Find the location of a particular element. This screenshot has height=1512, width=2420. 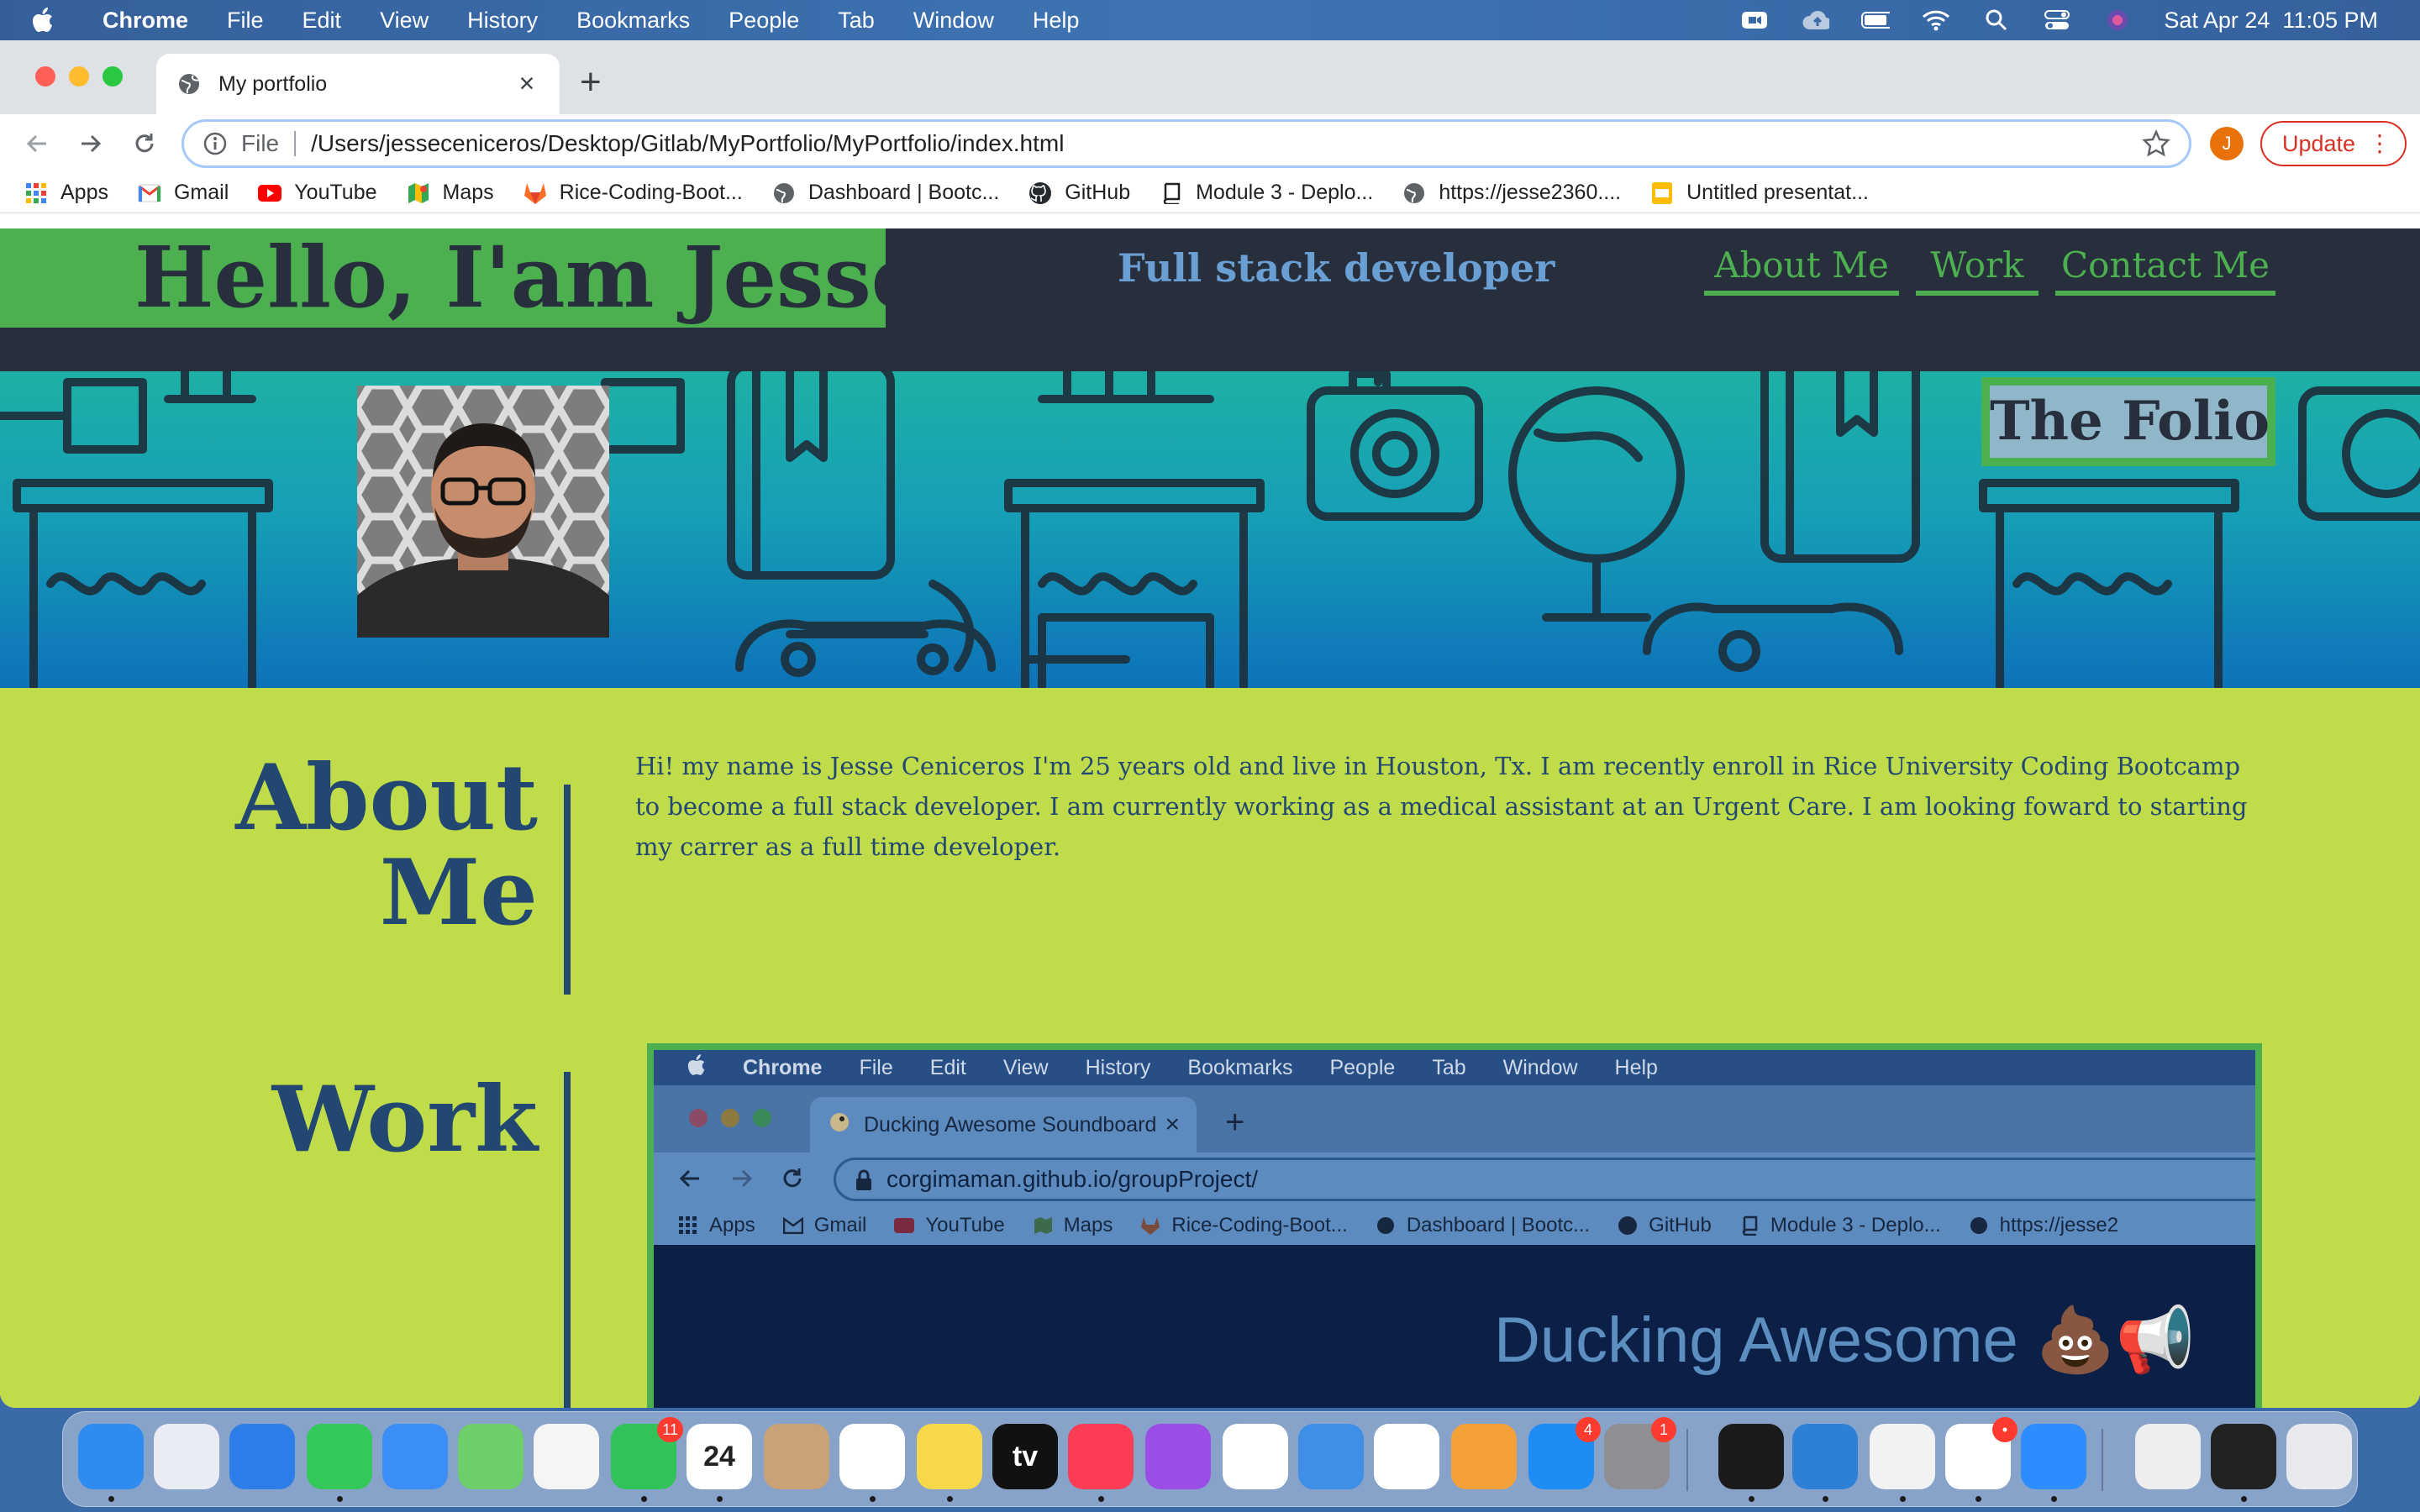

apps-grid-icon is located at coordinates (36, 193).